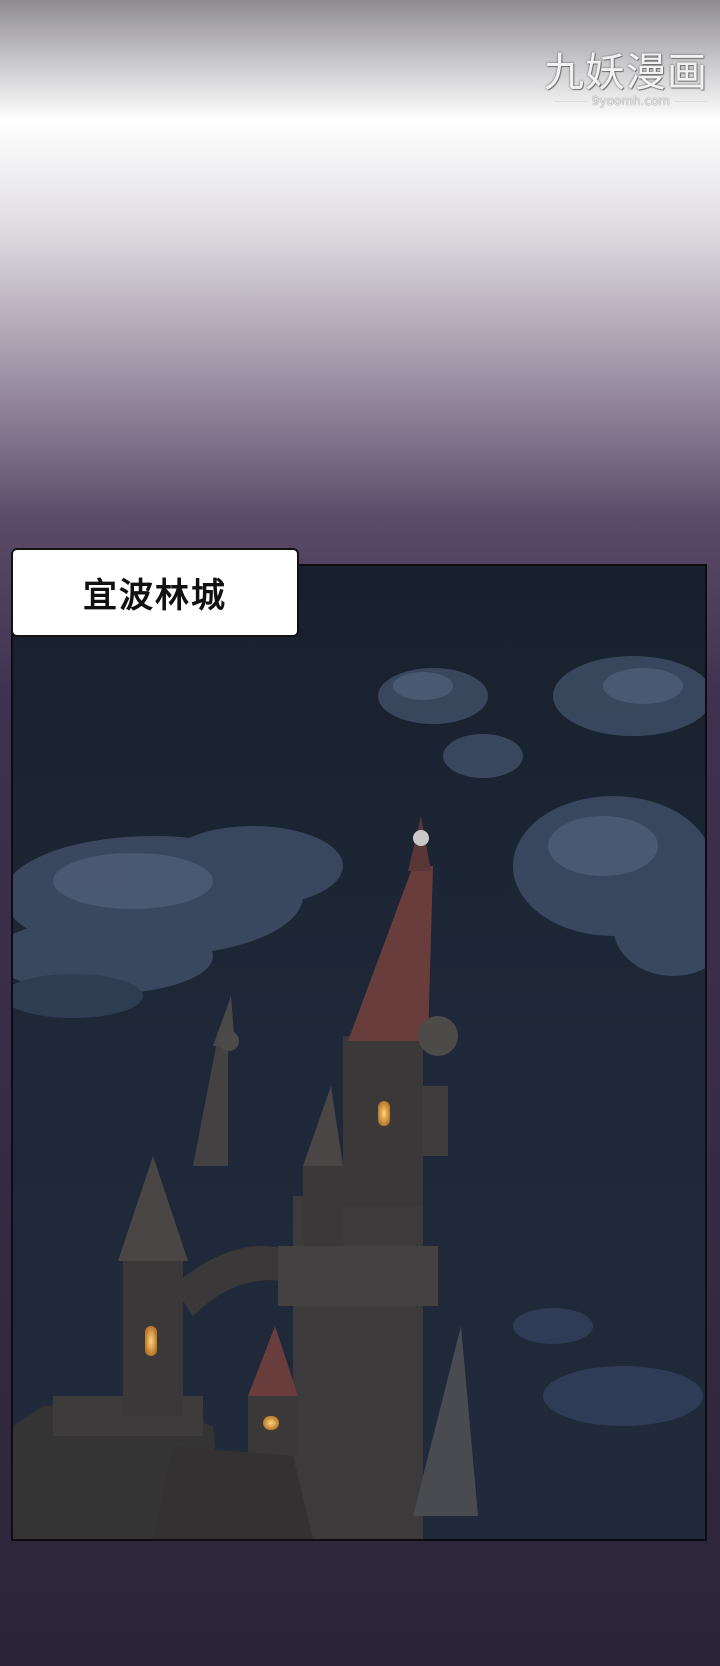 Image resolution: width=720 pixels, height=1666 pixels. Describe the element at coordinates (630, 101) in the screenshot. I see `watermark-url: 9yoomh.com` at that location.